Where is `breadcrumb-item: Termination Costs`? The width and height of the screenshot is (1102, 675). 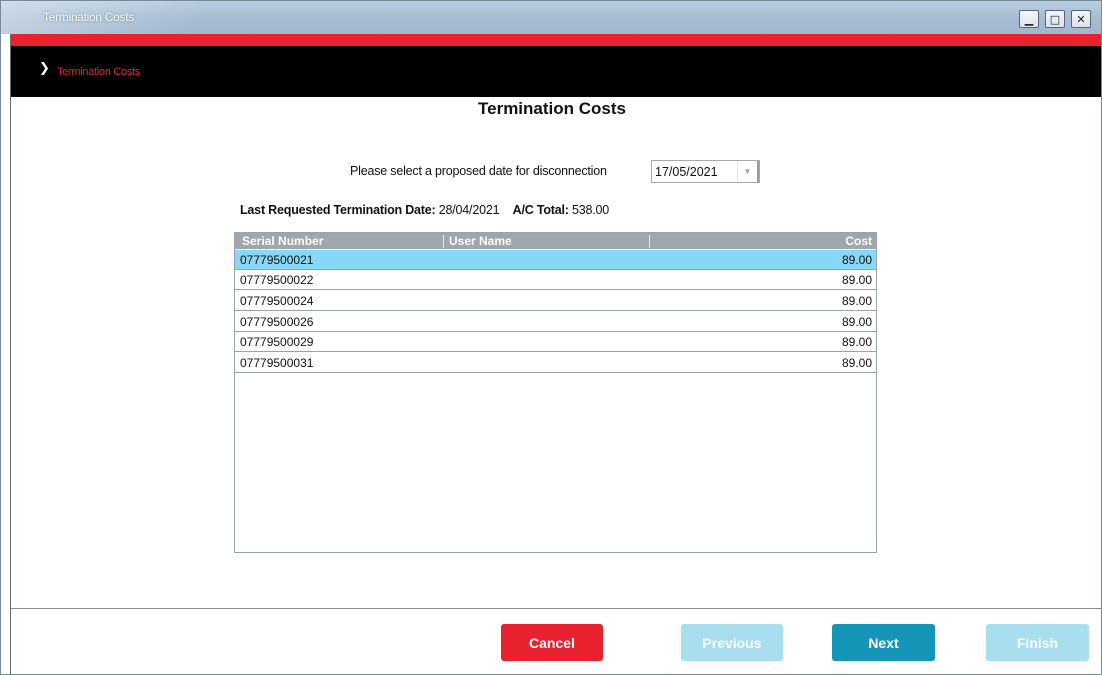 breadcrumb-item: Termination Costs is located at coordinates (98, 72).